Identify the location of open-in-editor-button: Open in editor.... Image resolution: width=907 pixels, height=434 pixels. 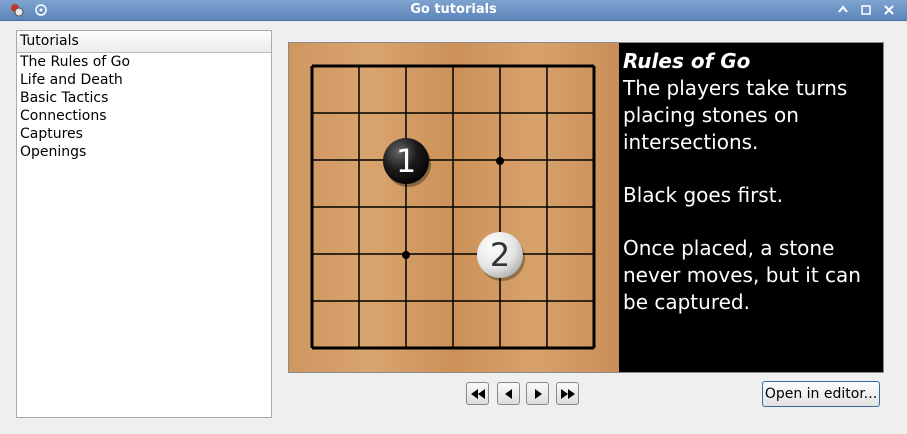
(821, 394).